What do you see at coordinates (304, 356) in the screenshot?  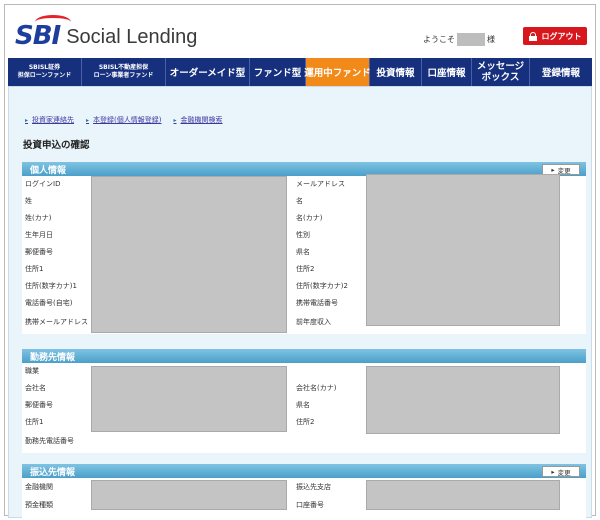 I see `section-header: 勤務先情報` at bounding box center [304, 356].